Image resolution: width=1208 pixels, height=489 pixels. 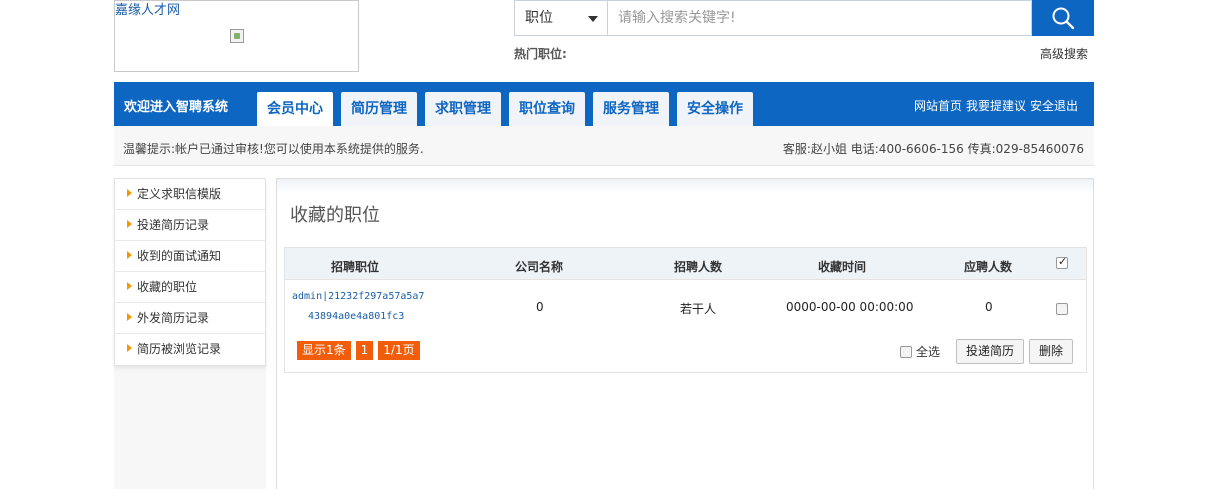 I want to click on sidebar-item-resume-views: 简历被浏览记录, so click(x=190, y=349).